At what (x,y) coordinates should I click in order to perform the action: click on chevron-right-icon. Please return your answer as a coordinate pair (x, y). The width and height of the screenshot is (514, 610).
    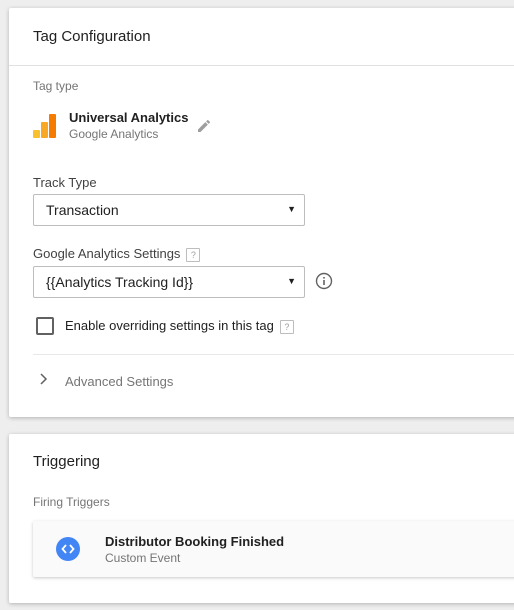
    Looking at the image, I should click on (44, 379).